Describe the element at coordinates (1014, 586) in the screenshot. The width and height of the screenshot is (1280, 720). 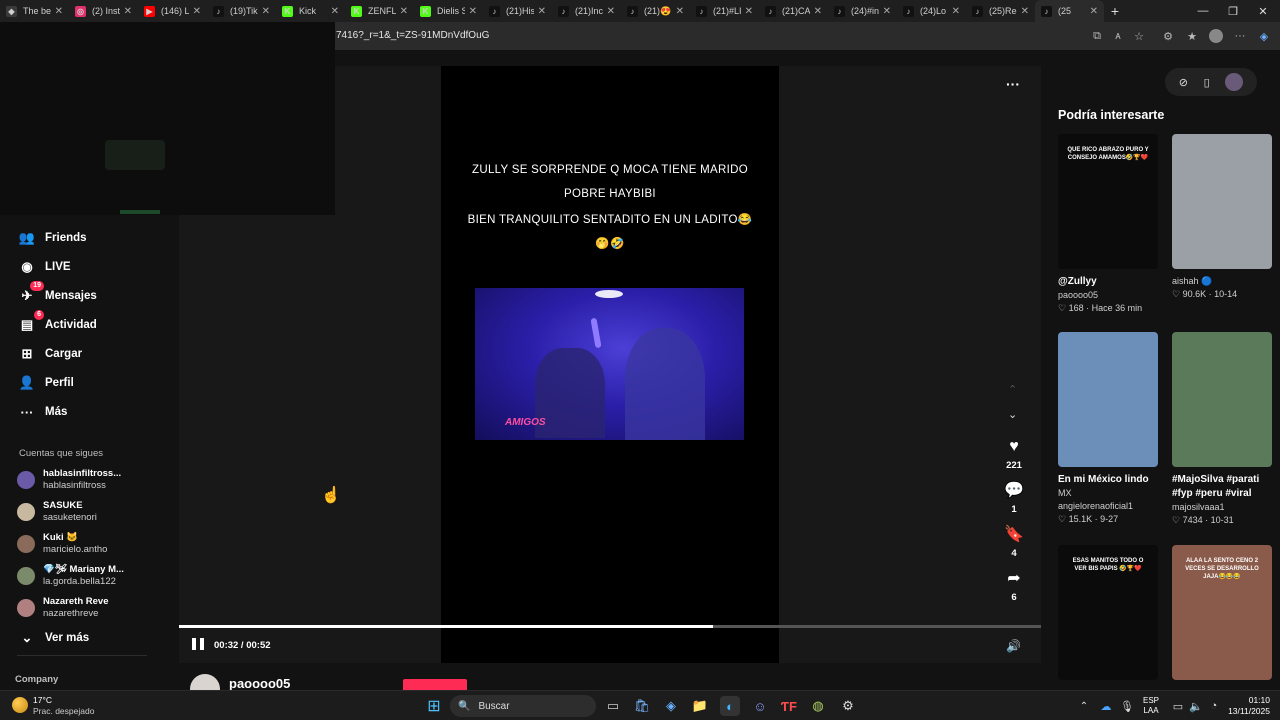
I see `share-button: ➦ 6` at that location.